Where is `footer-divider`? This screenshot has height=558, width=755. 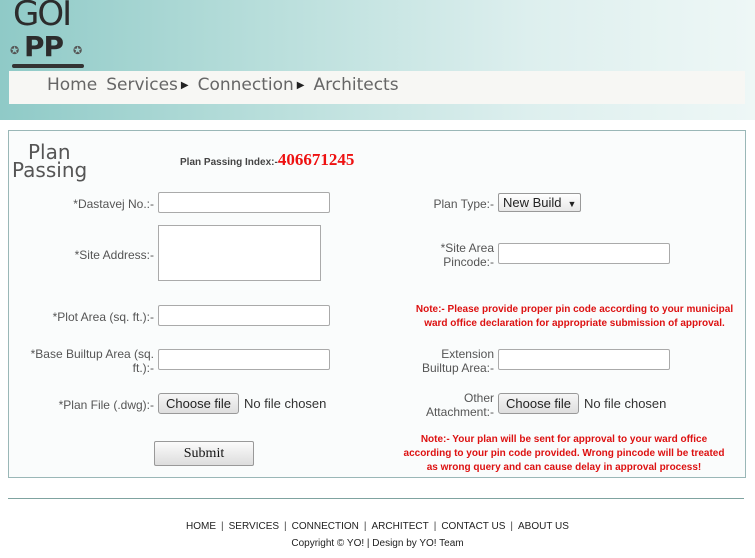
footer-divider is located at coordinates (376, 498).